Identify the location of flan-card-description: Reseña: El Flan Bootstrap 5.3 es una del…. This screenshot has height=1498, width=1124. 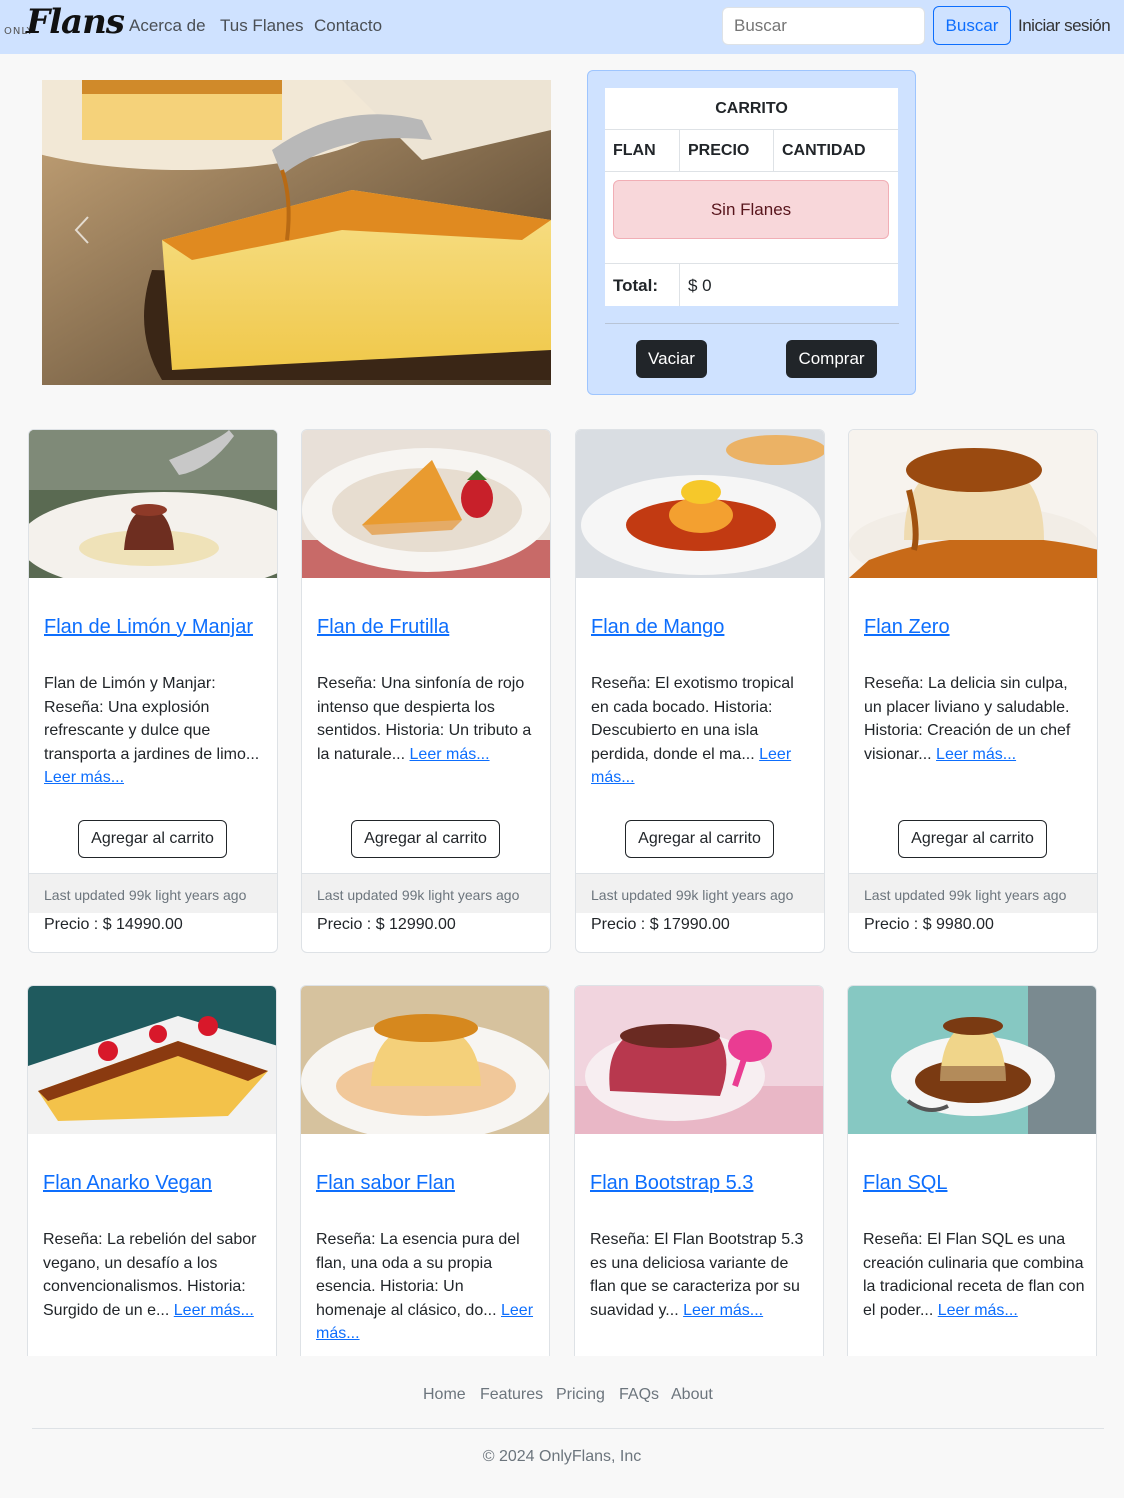
(701, 1275).